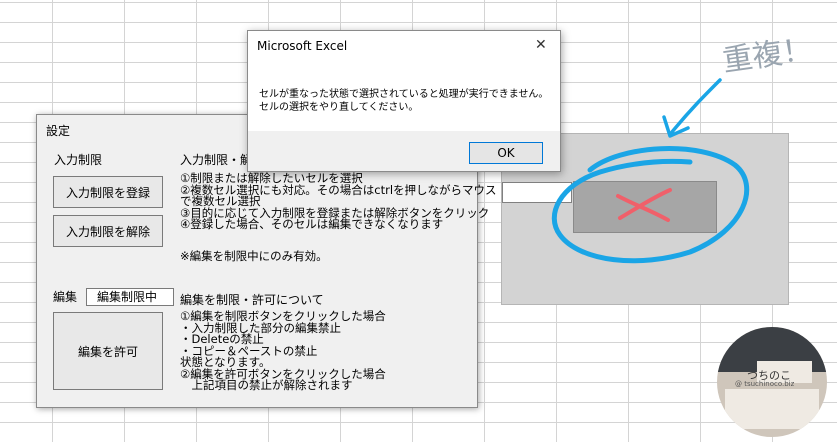 This screenshot has height=442, width=837. I want to click on input-restrict-label: 入力制限, so click(78, 160).